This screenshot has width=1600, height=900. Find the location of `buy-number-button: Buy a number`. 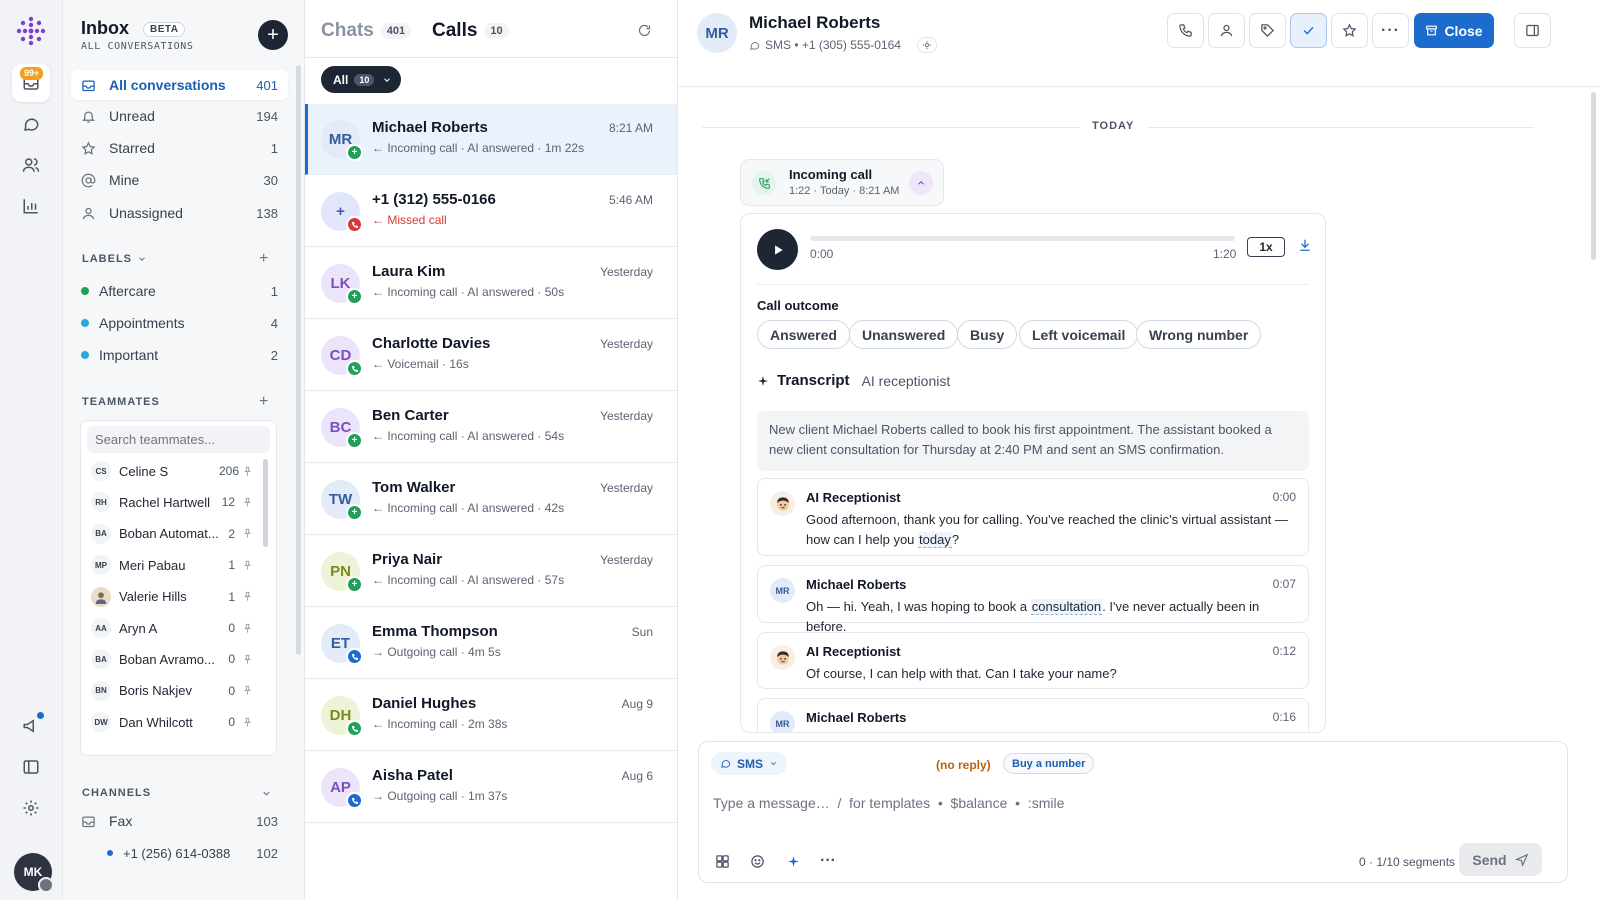

buy-number-button: Buy a number is located at coordinates (1049, 763).